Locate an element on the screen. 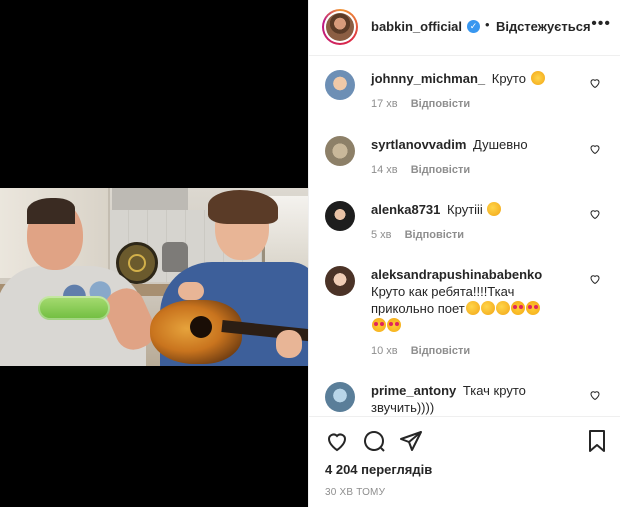 The image size is (620, 507). comment-item: alenka8731 Крутііі 5 хв Відповісти is located at coordinates (464, 228).